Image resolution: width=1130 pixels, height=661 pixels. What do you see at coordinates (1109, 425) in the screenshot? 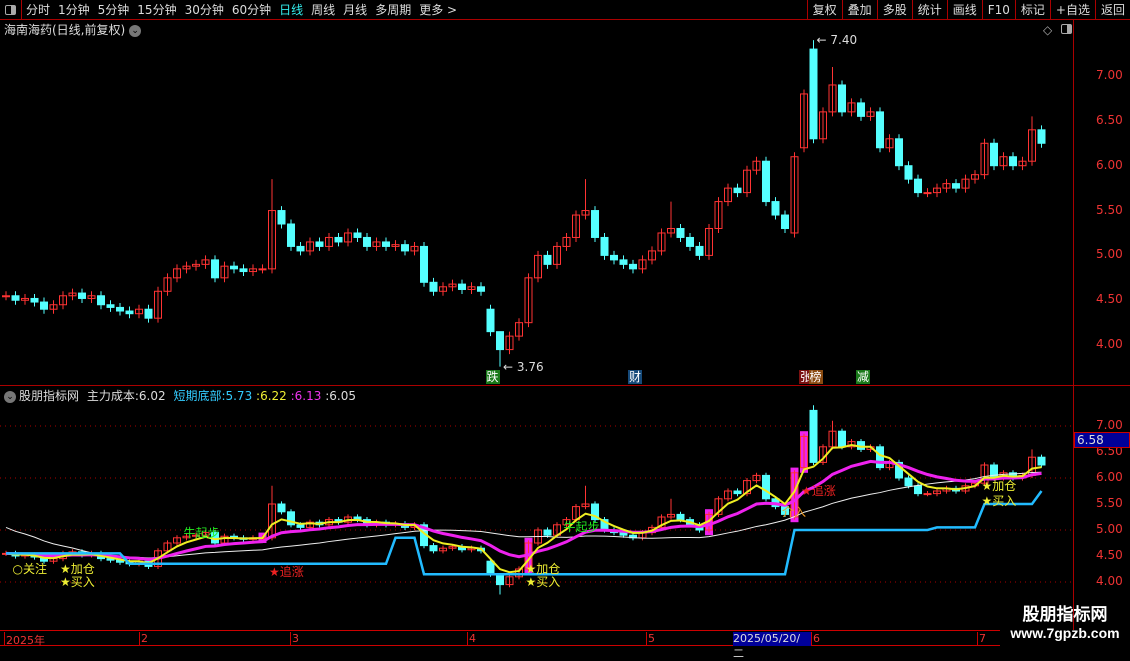
I see `indicator-tick: 7.00` at bounding box center [1109, 425].